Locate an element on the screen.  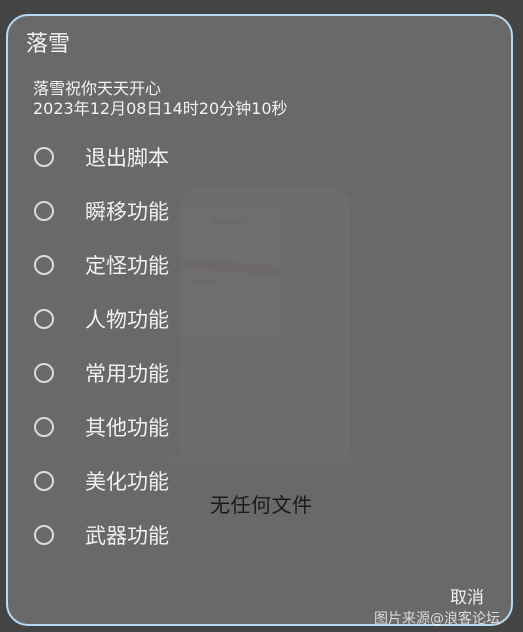
option-label: 常用功能 is located at coordinates (127, 374).